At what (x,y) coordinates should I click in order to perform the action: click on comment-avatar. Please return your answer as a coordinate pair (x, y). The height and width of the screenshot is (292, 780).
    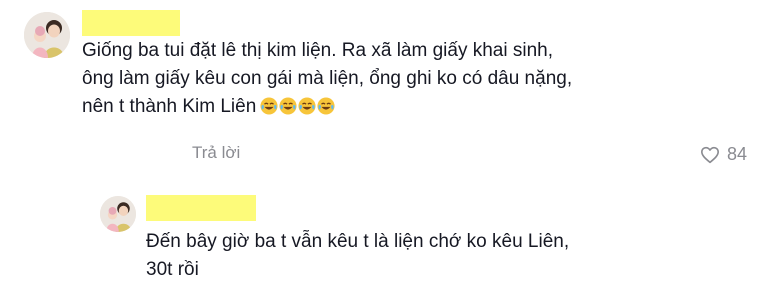
    Looking at the image, I should click on (47, 35).